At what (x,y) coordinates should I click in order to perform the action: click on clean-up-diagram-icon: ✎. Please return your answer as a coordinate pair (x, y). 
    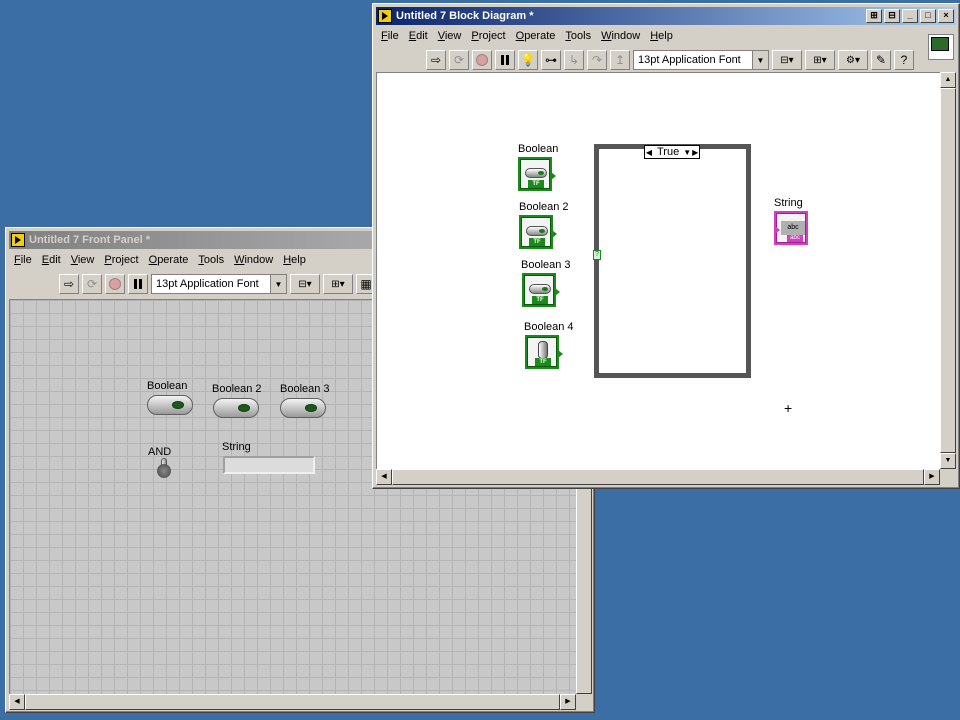
    Looking at the image, I should click on (881, 60).